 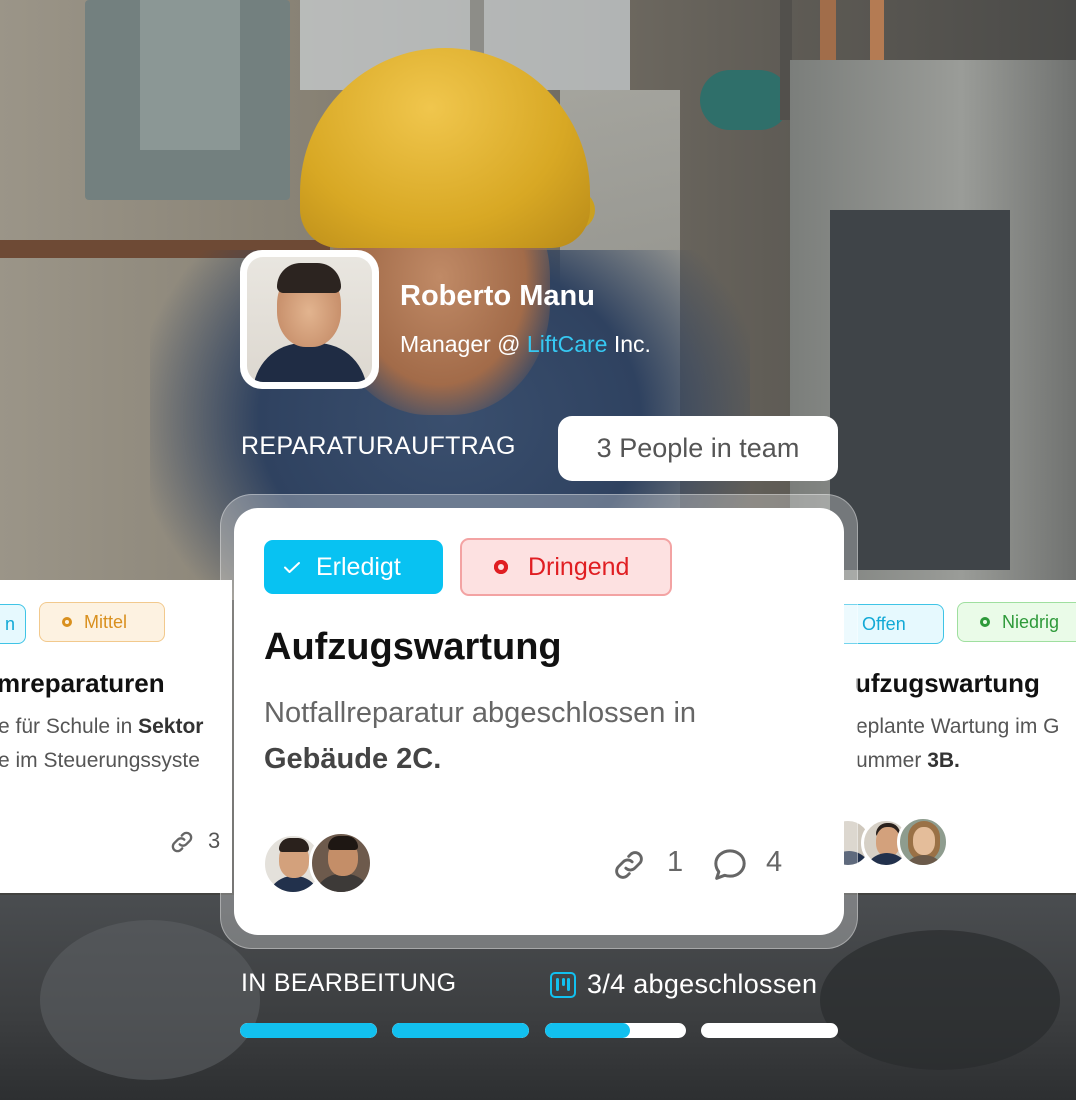 I want to click on bg-machinery-inner, so click(x=920, y=390).